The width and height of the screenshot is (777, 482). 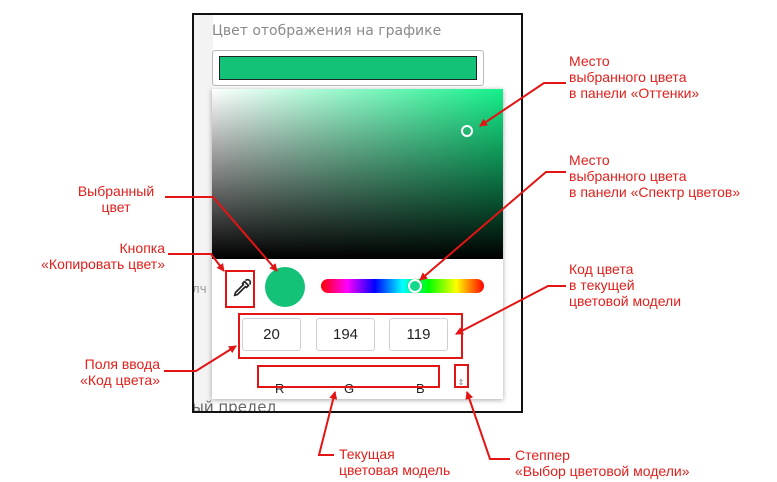 I want to click on note-selected-color: Выбранный цвет, so click(x=116, y=199).